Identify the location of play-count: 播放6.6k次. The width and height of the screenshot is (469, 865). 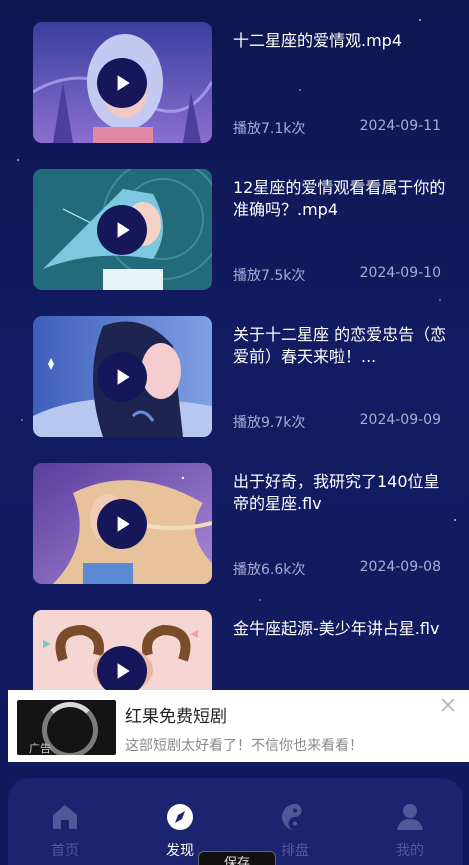
(269, 570).